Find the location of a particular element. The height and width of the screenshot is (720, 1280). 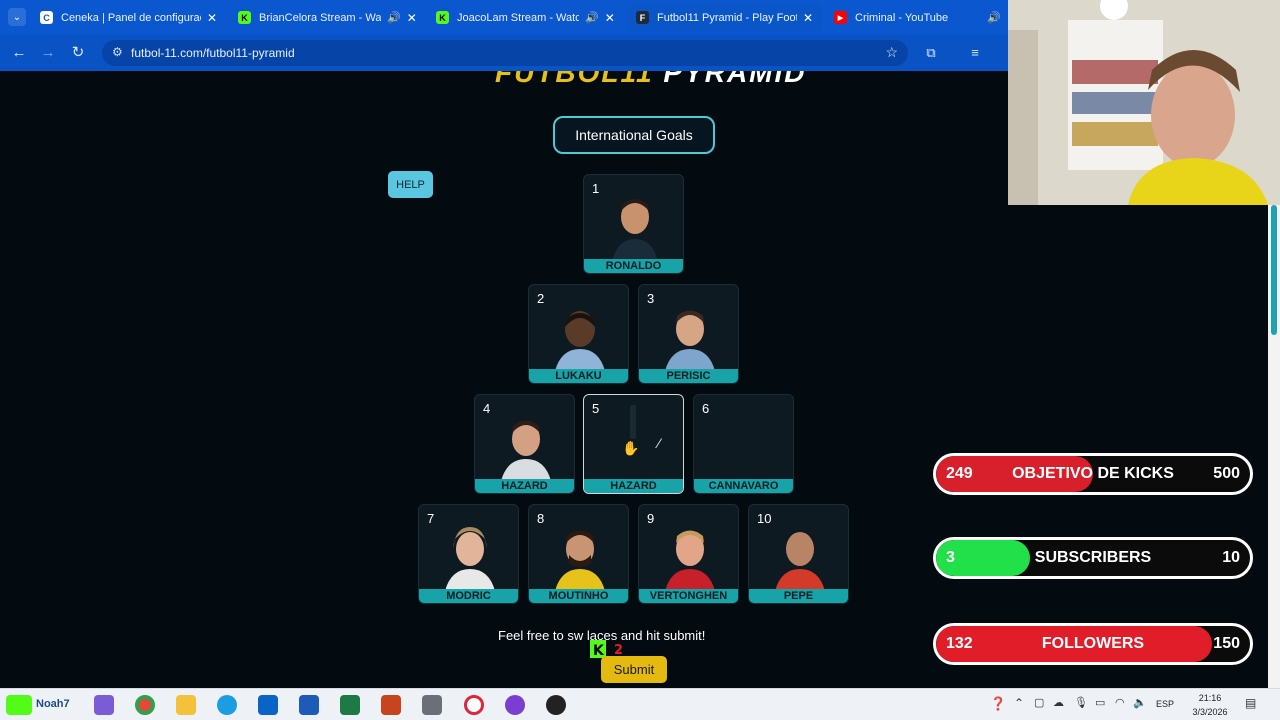

youtube-favicon-icon: ▶ is located at coordinates (840, 17).